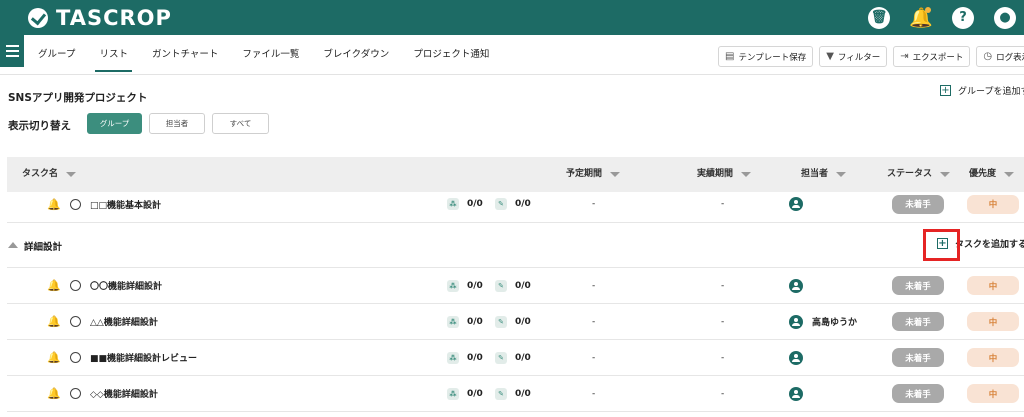 This screenshot has width=1024, height=417. I want to click on tab-breakdown: ブレイクダウン, so click(356, 55).